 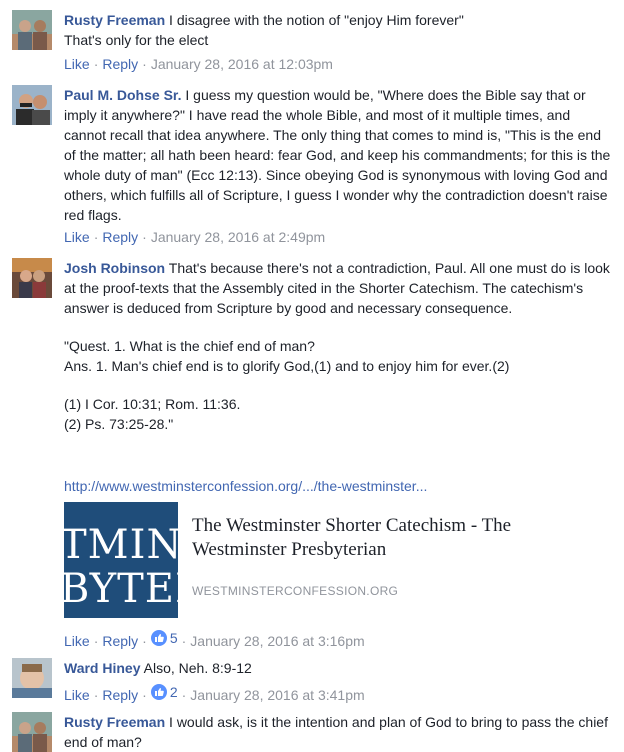 I want to click on like-count: 2, so click(x=164, y=692).